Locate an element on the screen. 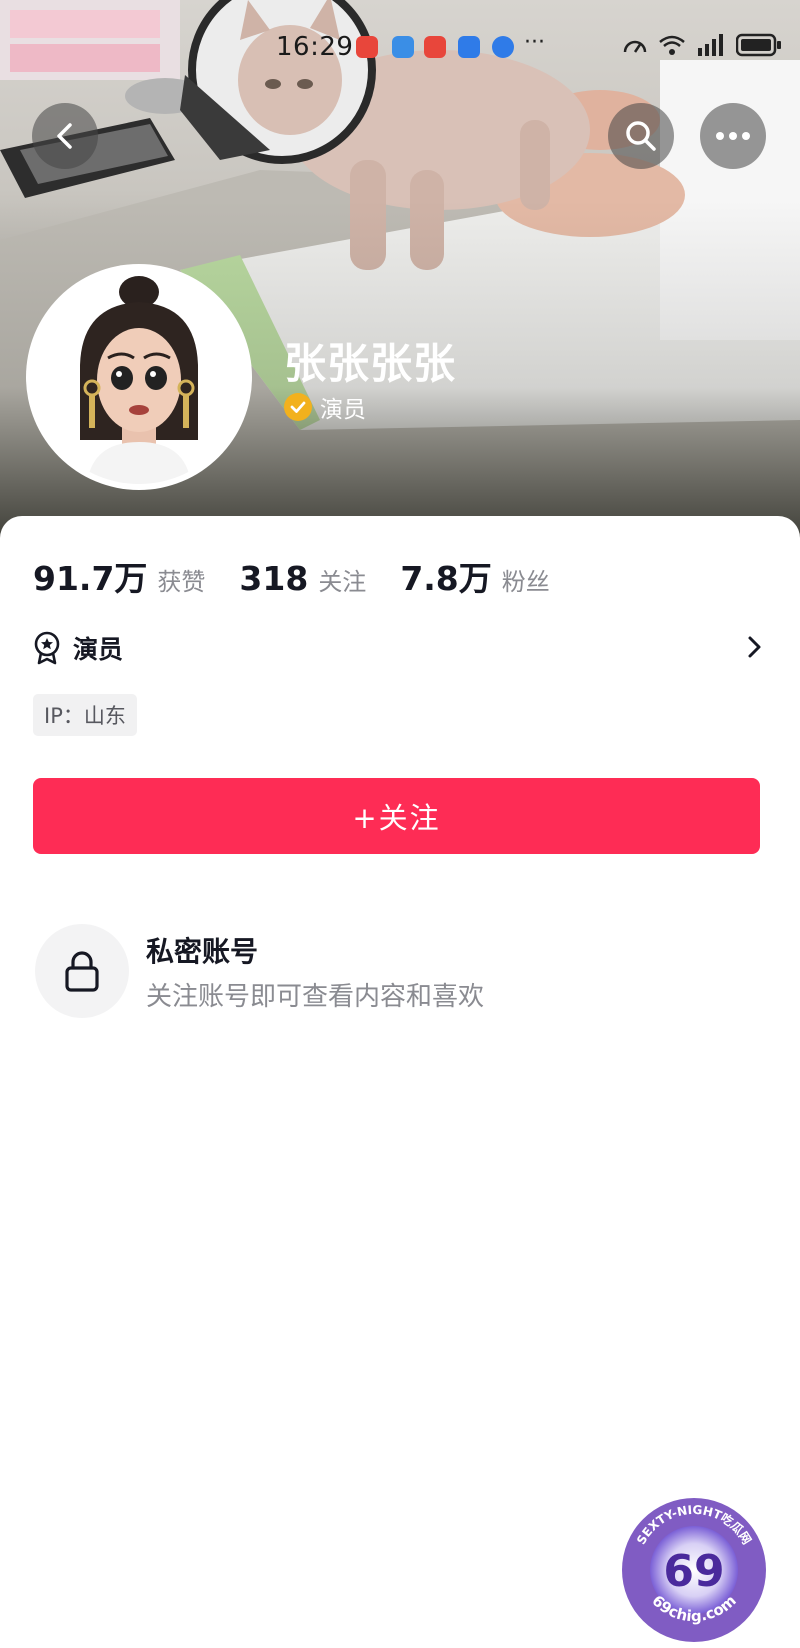  stat-followers-label: 粉丝 is located at coordinates (525, 582).